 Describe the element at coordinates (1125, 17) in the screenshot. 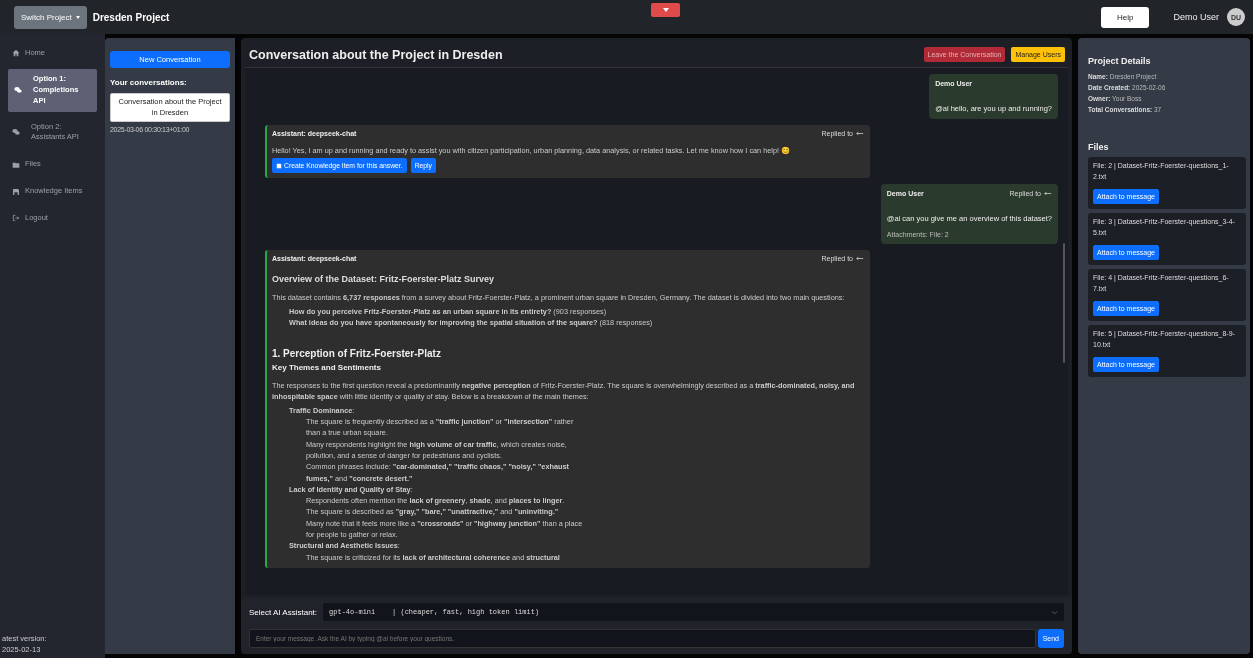

I see `help-button: Help` at that location.